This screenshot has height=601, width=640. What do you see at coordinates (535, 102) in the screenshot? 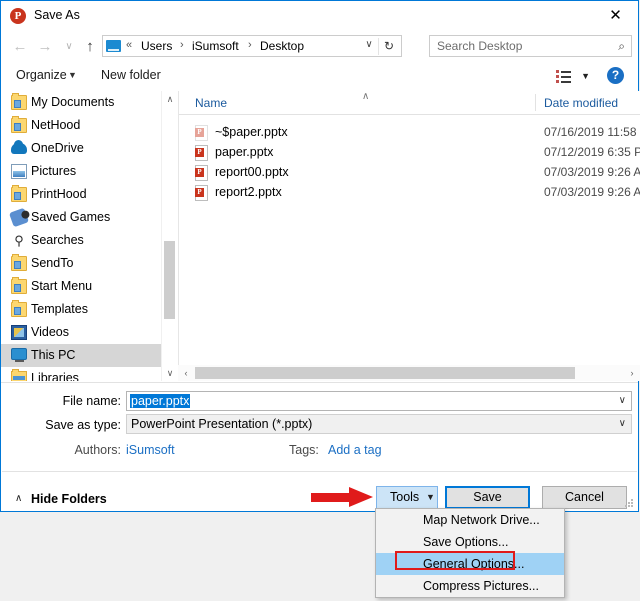
I see `column-divider` at bounding box center [535, 102].